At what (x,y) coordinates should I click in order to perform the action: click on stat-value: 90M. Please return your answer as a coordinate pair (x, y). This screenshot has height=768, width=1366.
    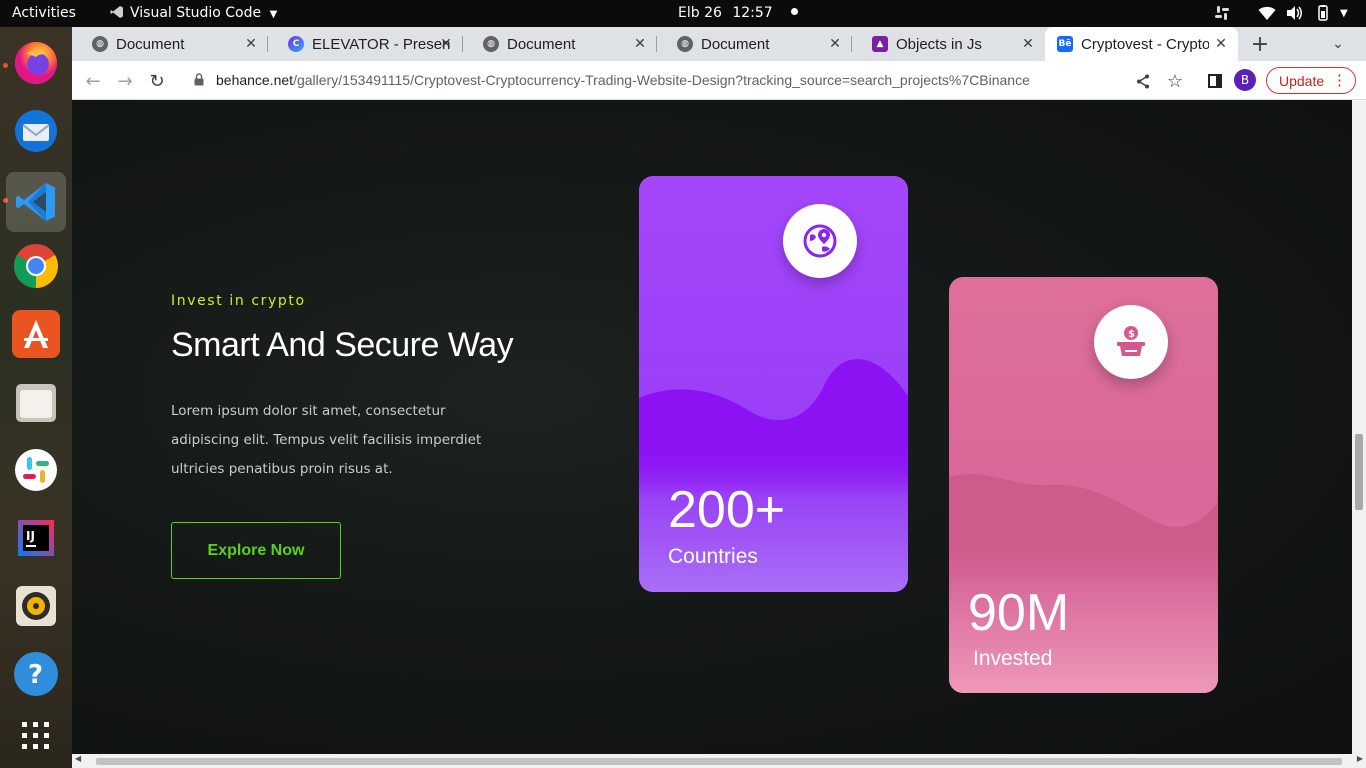
    Looking at the image, I should click on (1019, 613).